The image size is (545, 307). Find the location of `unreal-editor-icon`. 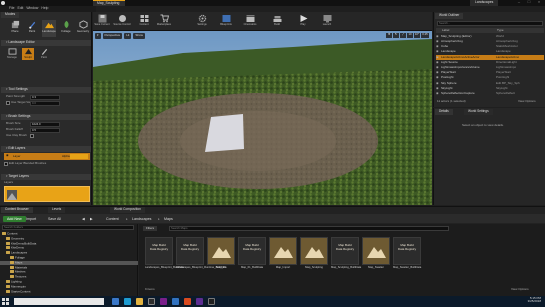

unreal-editor-icon is located at coordinates (211, 301).